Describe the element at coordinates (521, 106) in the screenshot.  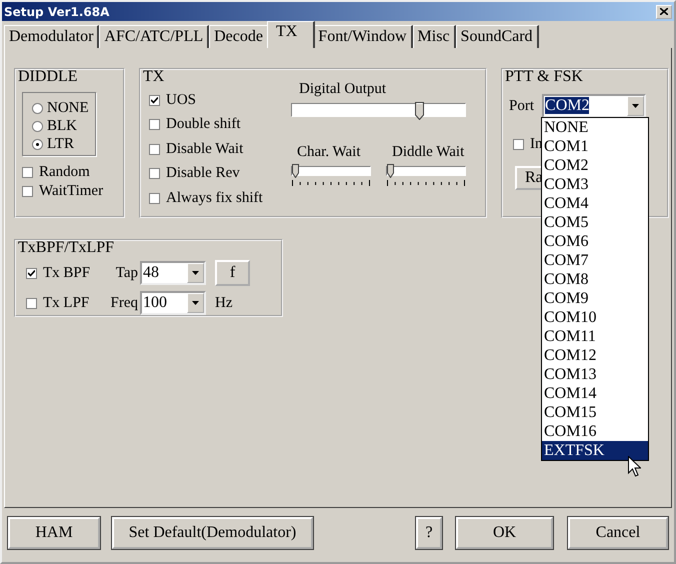
I see `port-label: Port` at that location.